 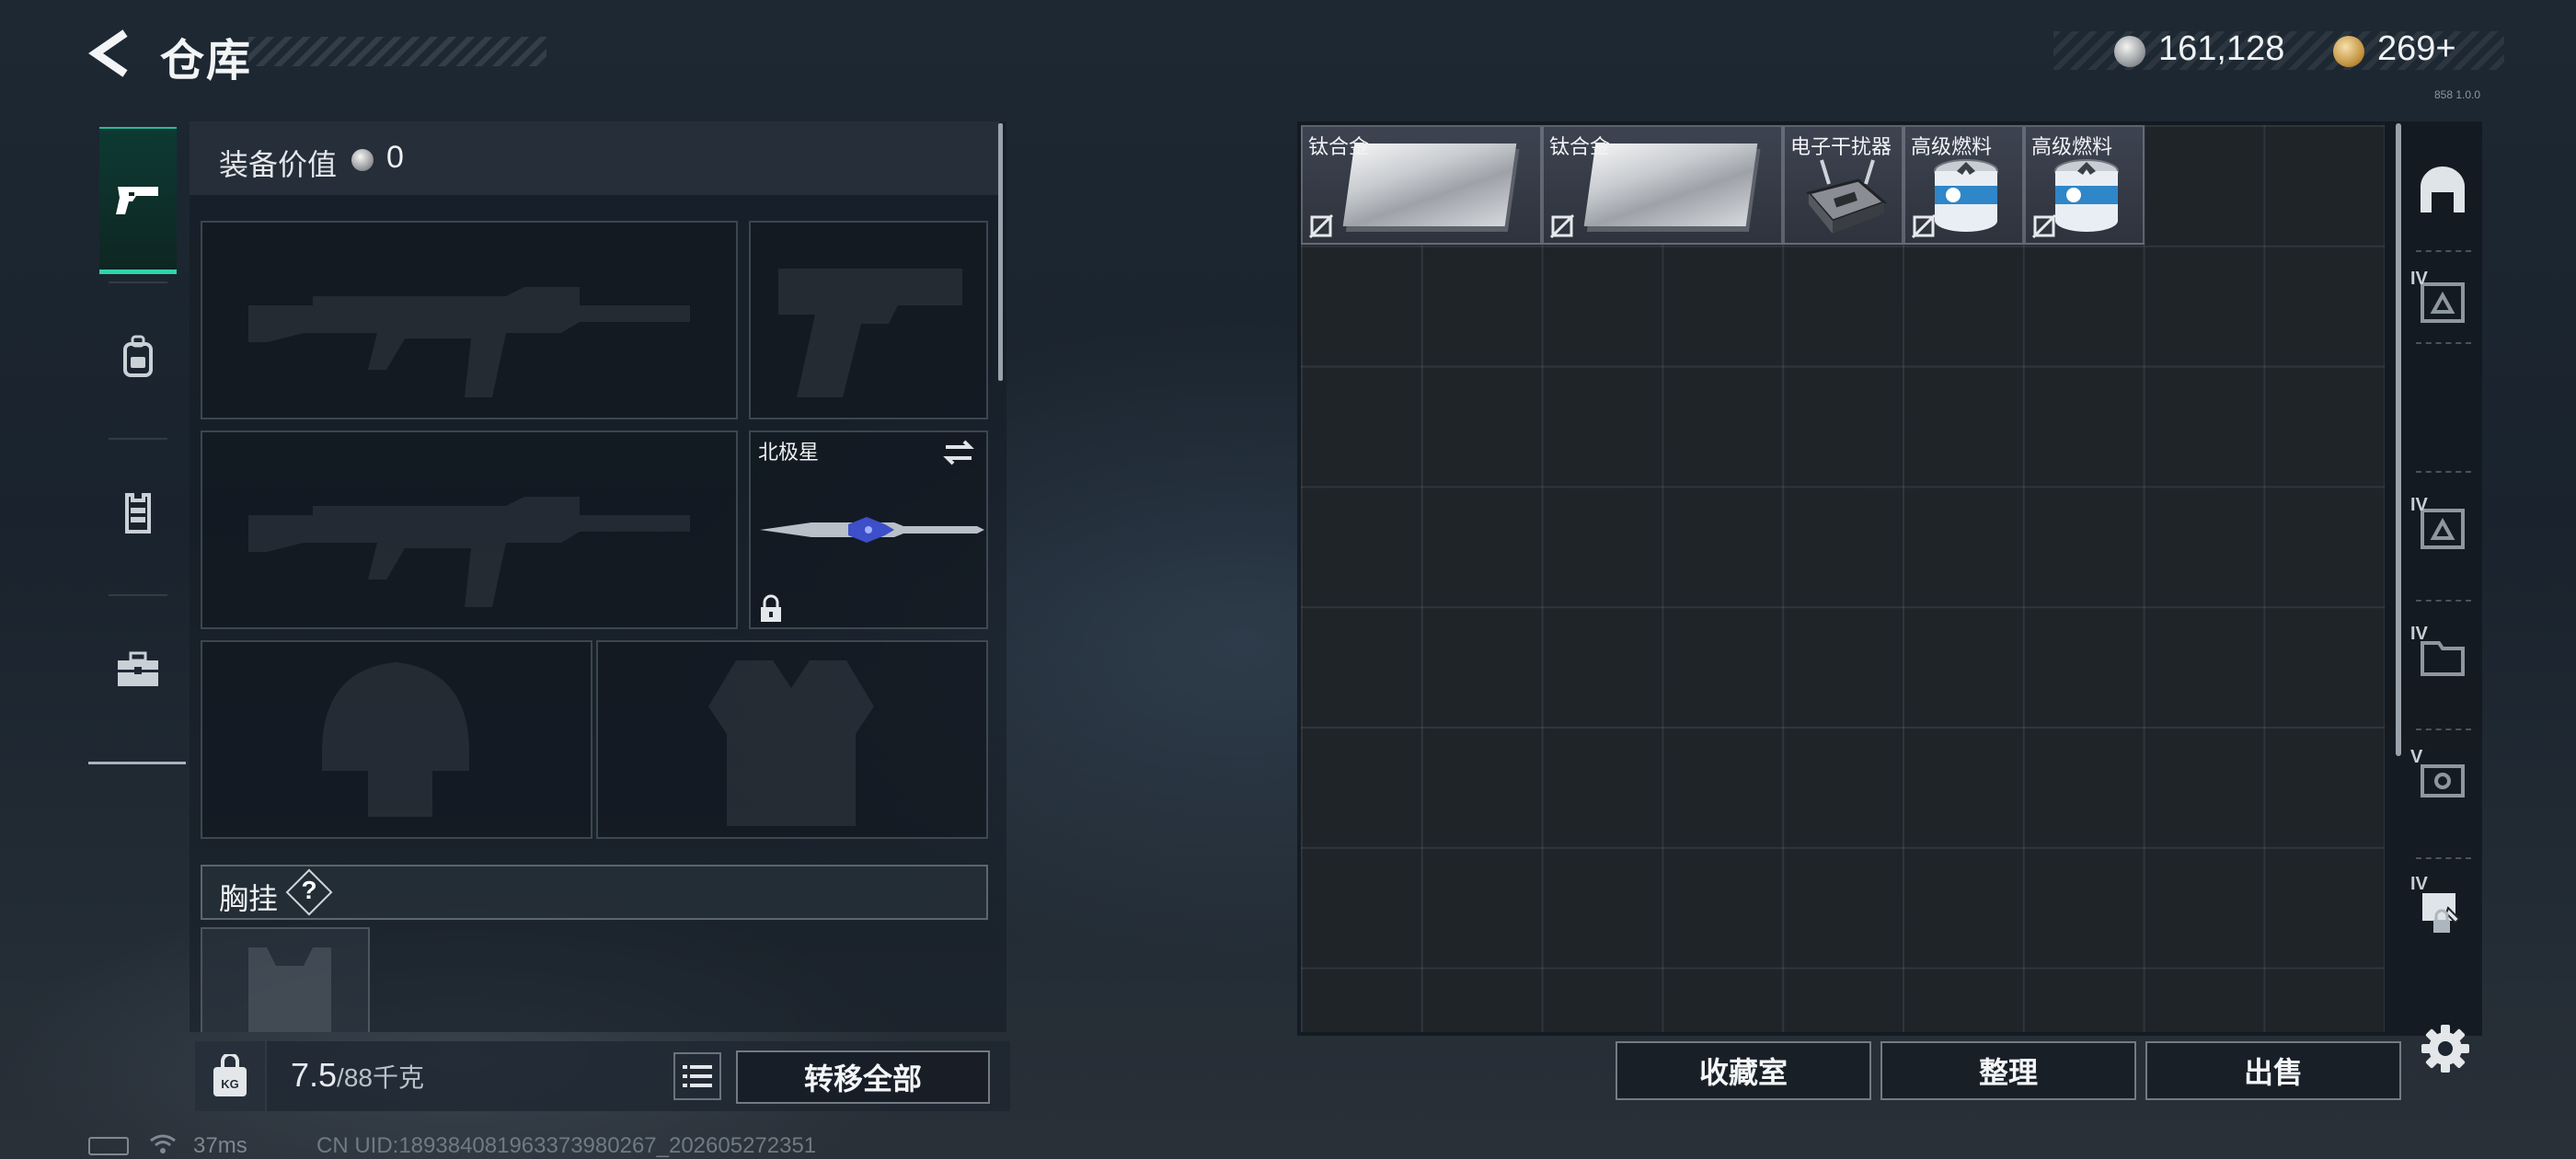 What do you see at coordinates (110, 53) in the screenshot?
I see `back-arrow-icon` at bounding box center [110, 53].